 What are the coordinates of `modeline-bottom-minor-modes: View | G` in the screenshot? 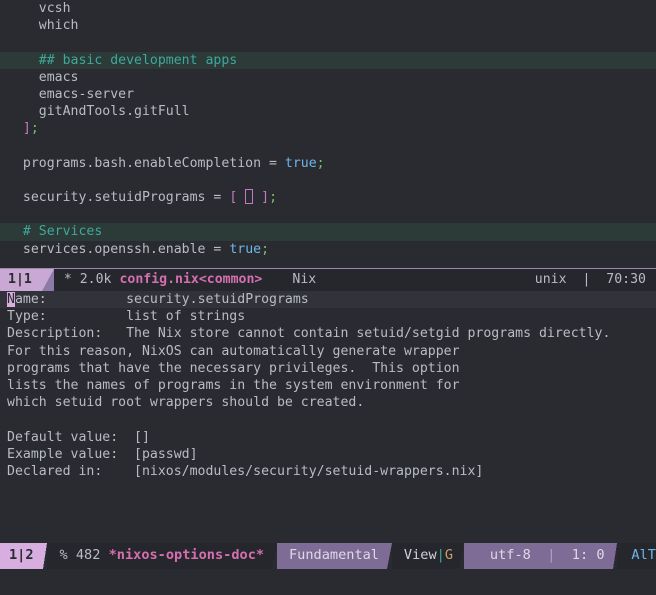 It's located at (425, 556).